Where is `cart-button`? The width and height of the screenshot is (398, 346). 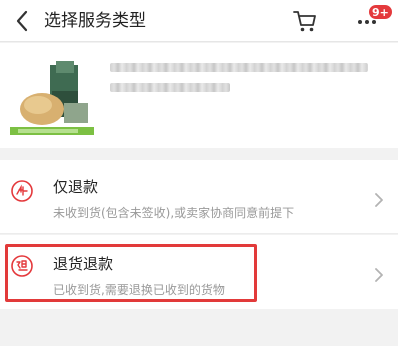
cart-button is located at coordinates (305, 21).